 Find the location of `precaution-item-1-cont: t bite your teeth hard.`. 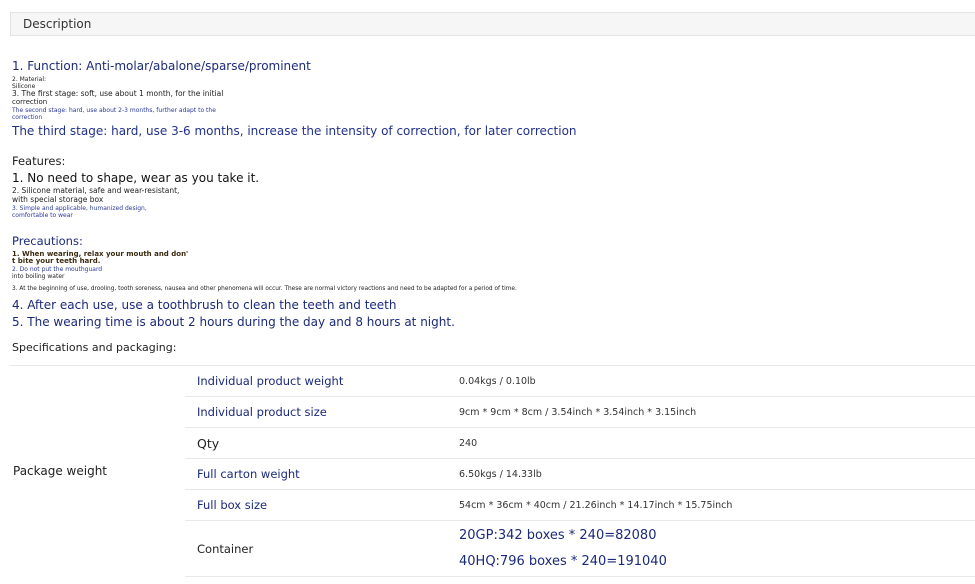

precaution-item-1-cont: t bite your teeth hard. is located at coordinates (56, 261).